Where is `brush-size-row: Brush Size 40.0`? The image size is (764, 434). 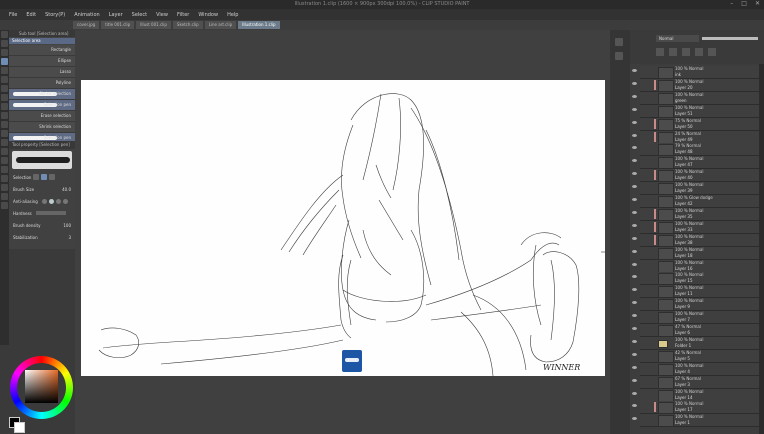
brush-size-row: Brush Size 40.0 is located at coordinates (42, 189).